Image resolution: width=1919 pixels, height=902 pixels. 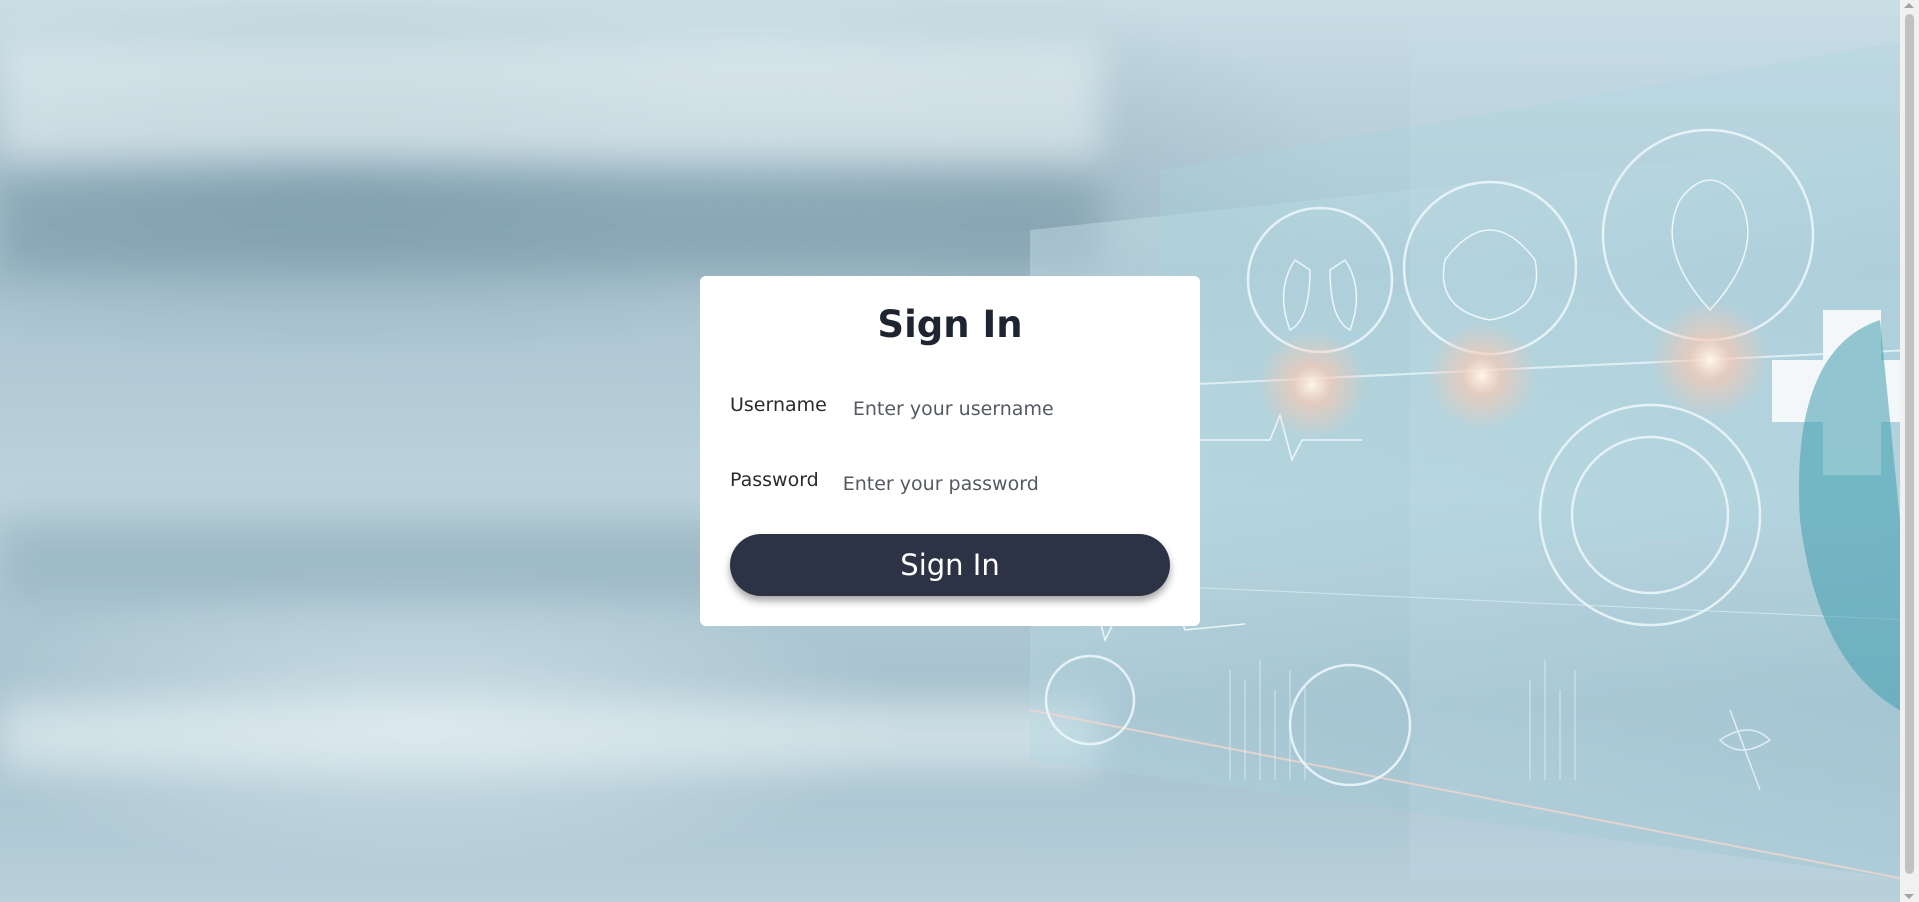 I want to click on password-row: Password, so click(x=916, y=482).